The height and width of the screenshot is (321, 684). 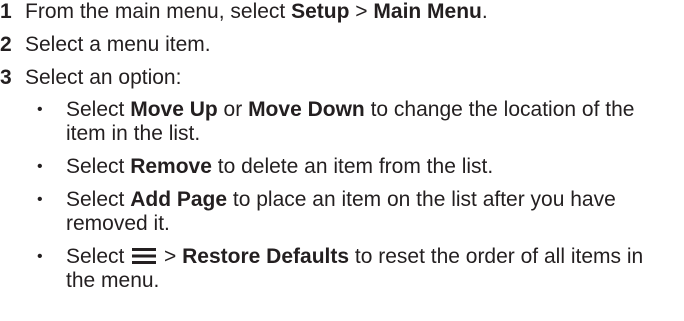 I want to click on menu-label-main-menu: Main Menu, so click(x=427, y=11).